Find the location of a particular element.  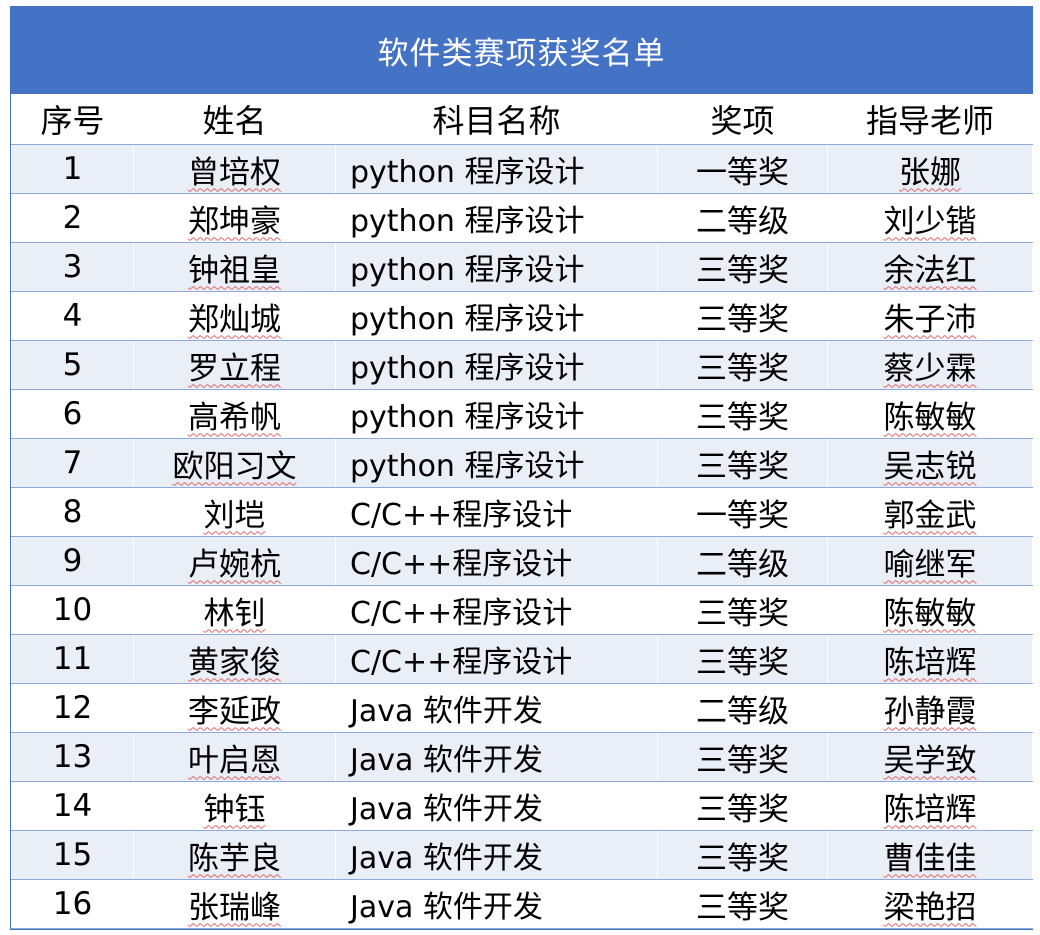

cell-no: 4 is located at coordinates (72, 316).